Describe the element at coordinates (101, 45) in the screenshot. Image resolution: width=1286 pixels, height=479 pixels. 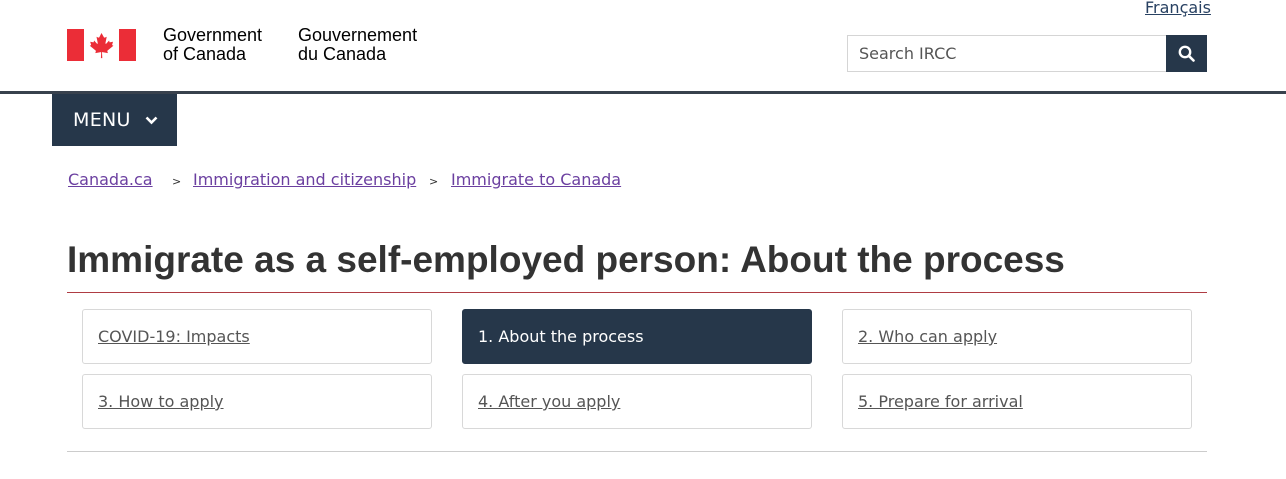
I see `canada-flag-icon` at that location.